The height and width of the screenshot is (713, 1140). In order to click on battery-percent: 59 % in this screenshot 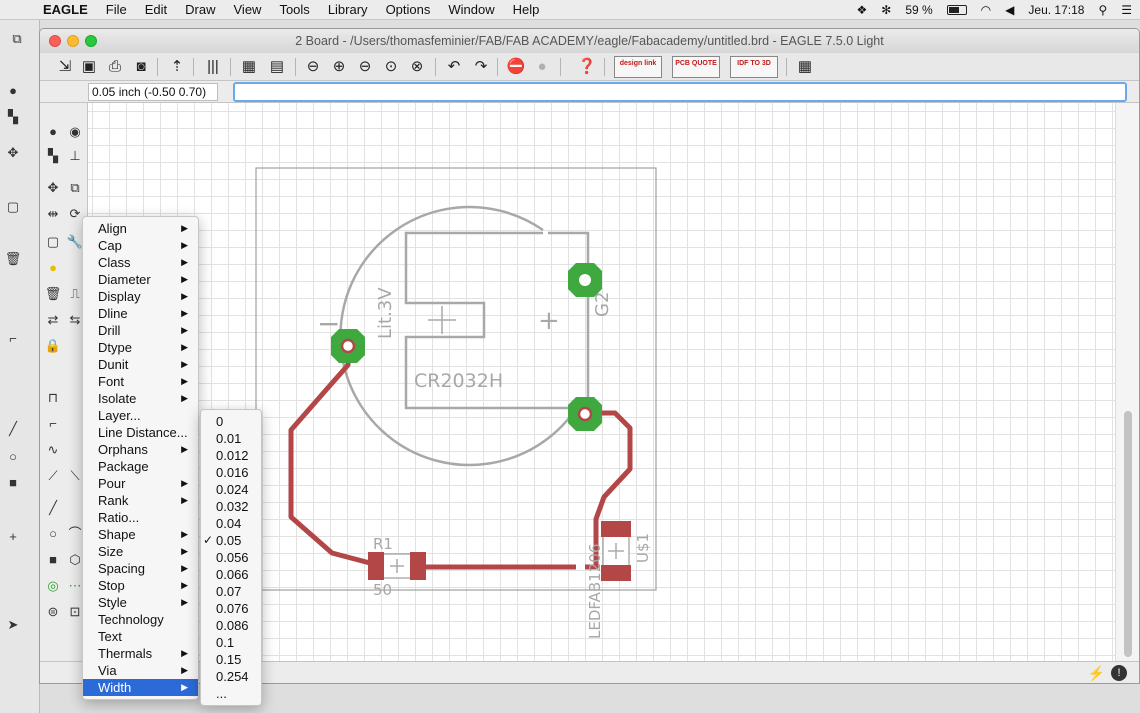, I will do `click(918, 10)`.